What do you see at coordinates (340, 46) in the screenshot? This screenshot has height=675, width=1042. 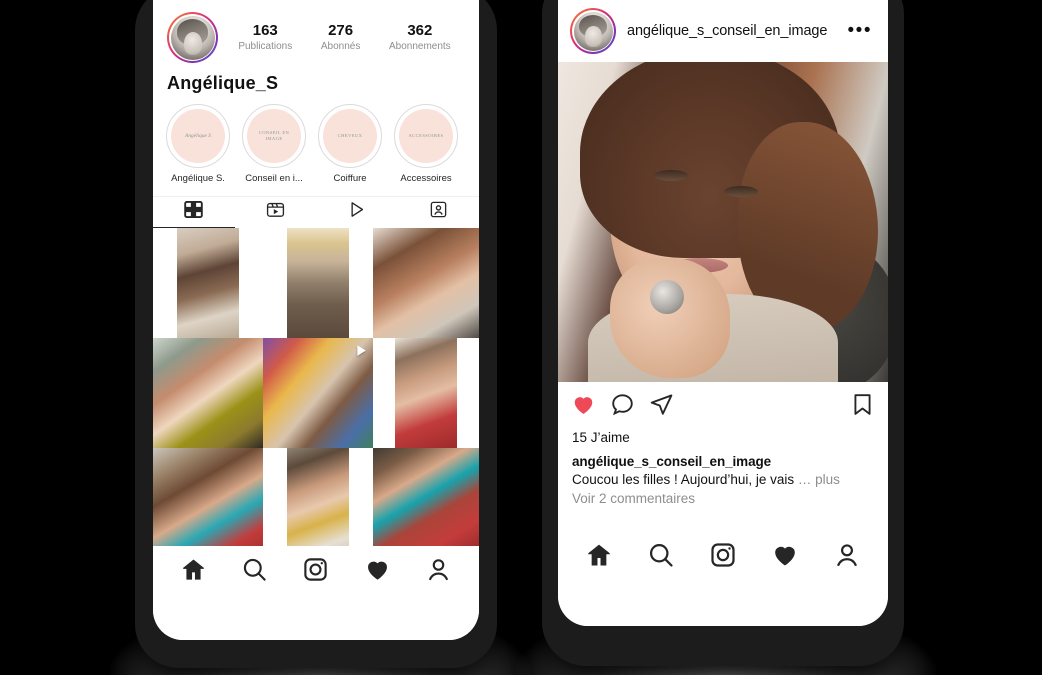 I see `stat-label: Abonnés` at bounding box center [340, 46].